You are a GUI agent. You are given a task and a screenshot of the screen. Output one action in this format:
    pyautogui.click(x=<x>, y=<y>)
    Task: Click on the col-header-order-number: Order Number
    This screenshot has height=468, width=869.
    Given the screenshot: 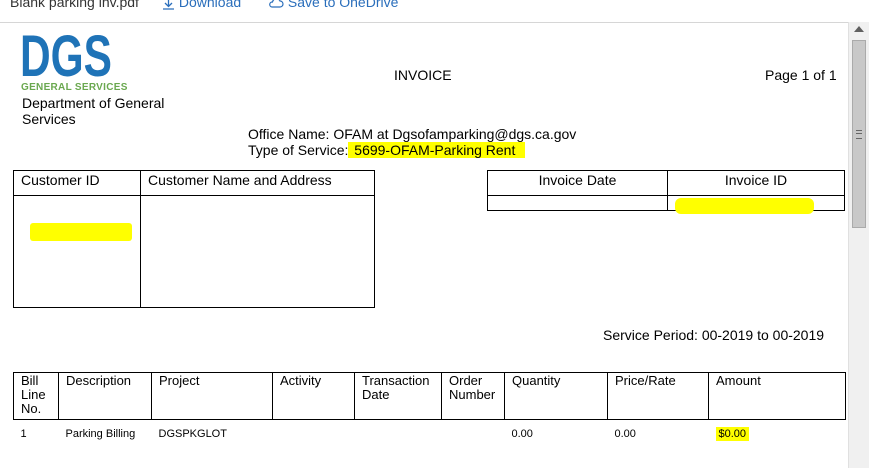 What is the action you would take?
    pyautogui.click(x=473, y=396)
    